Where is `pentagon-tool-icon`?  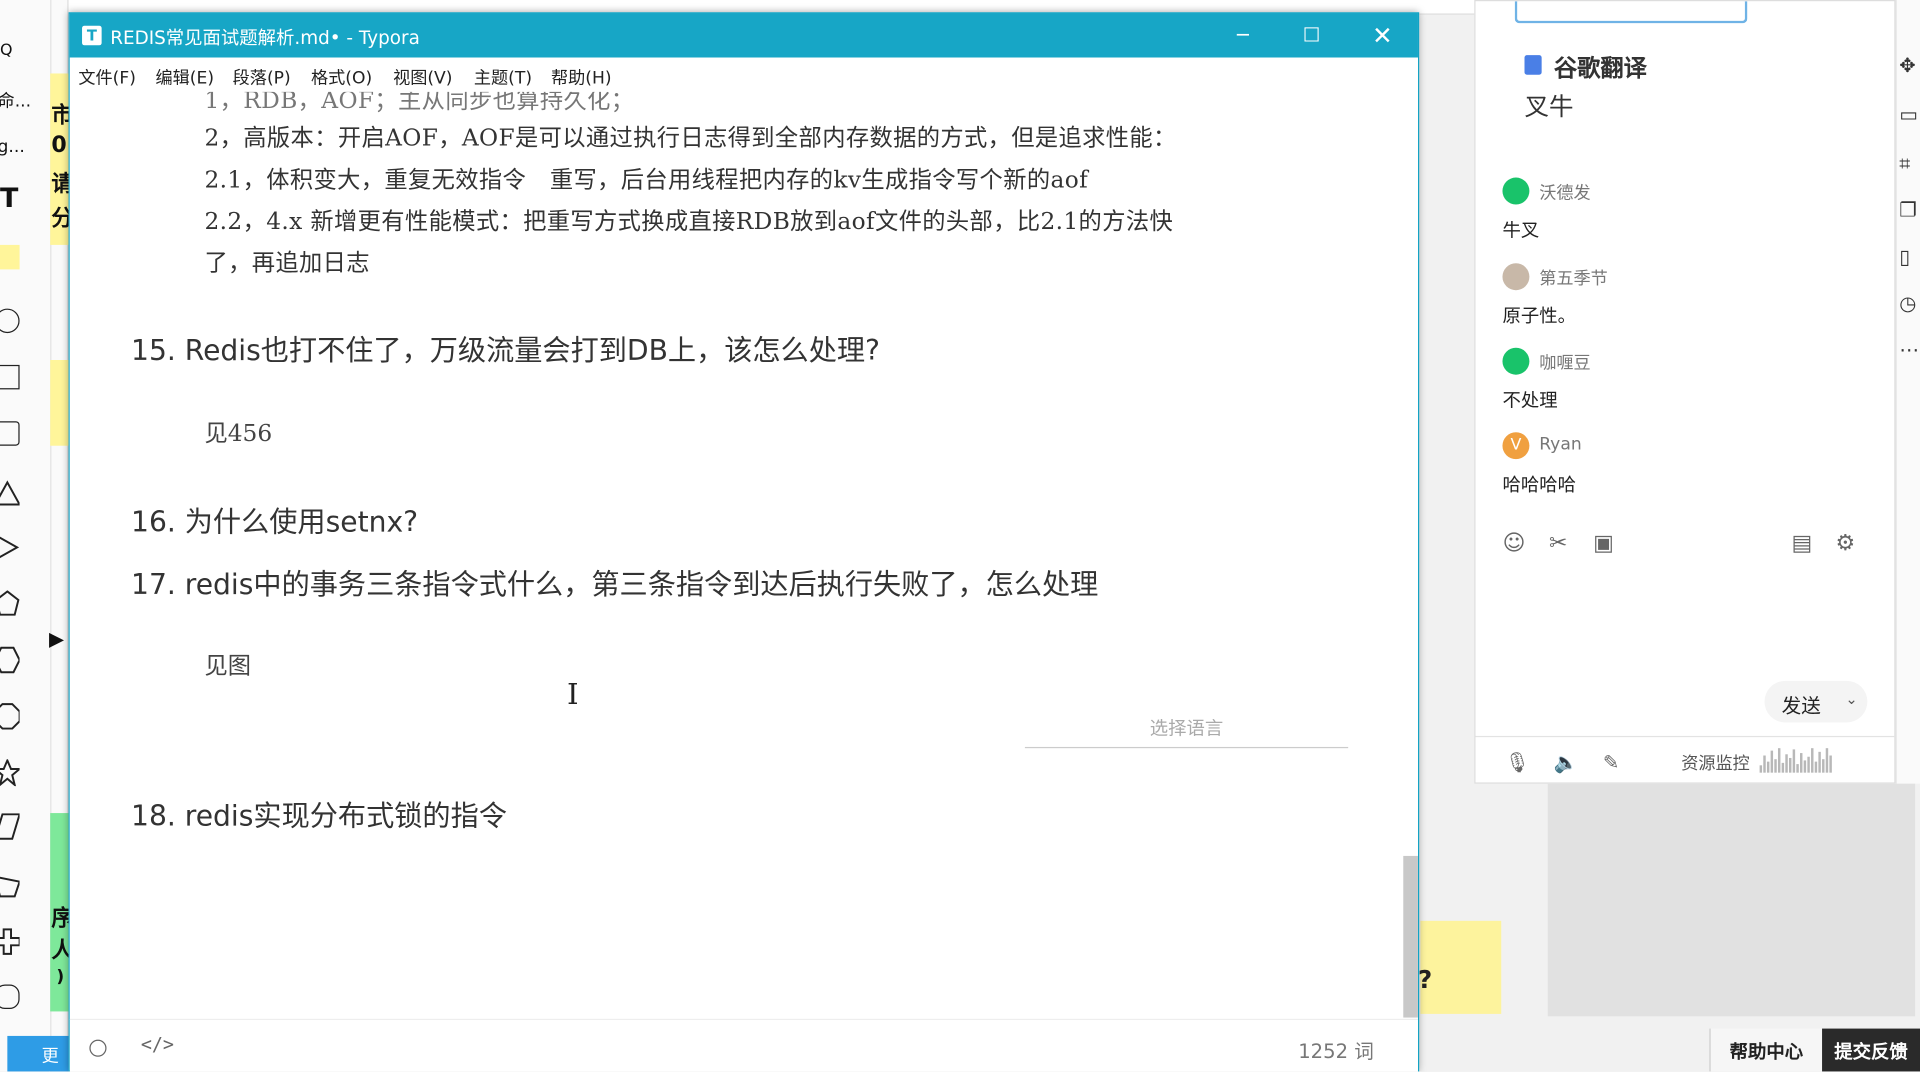 pentagon-tool-icon is located at coordinates (10, 603).